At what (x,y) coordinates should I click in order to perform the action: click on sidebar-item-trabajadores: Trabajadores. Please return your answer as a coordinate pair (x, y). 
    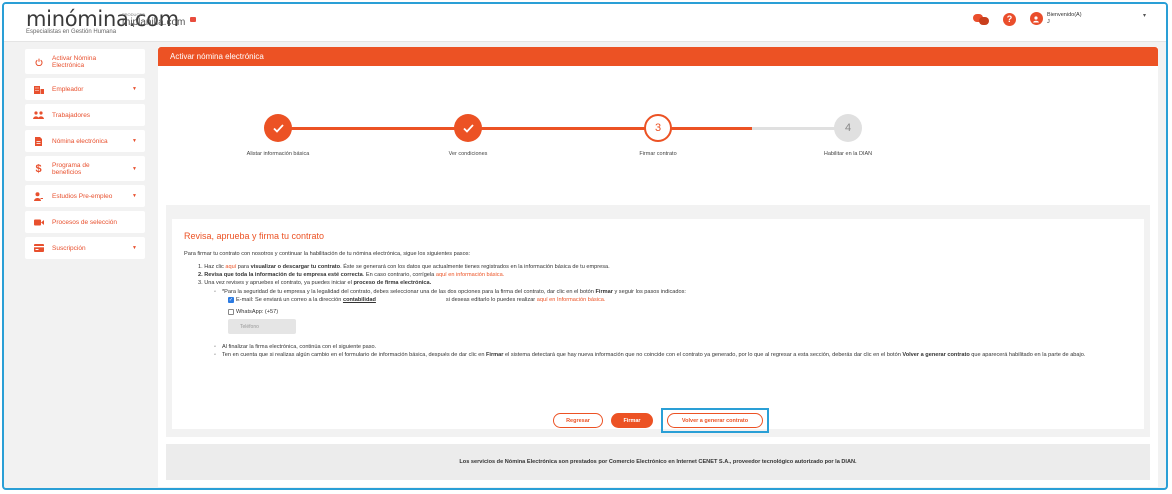
    Looking at the image, I should click on (85, 115).